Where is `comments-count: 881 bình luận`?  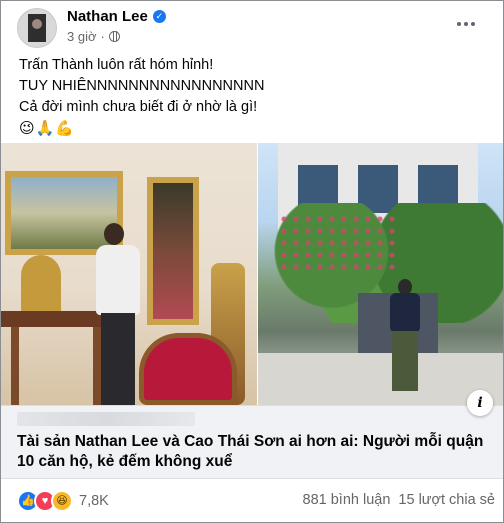
comments-count: 881 bình luận is located at coordinates (347, 500).